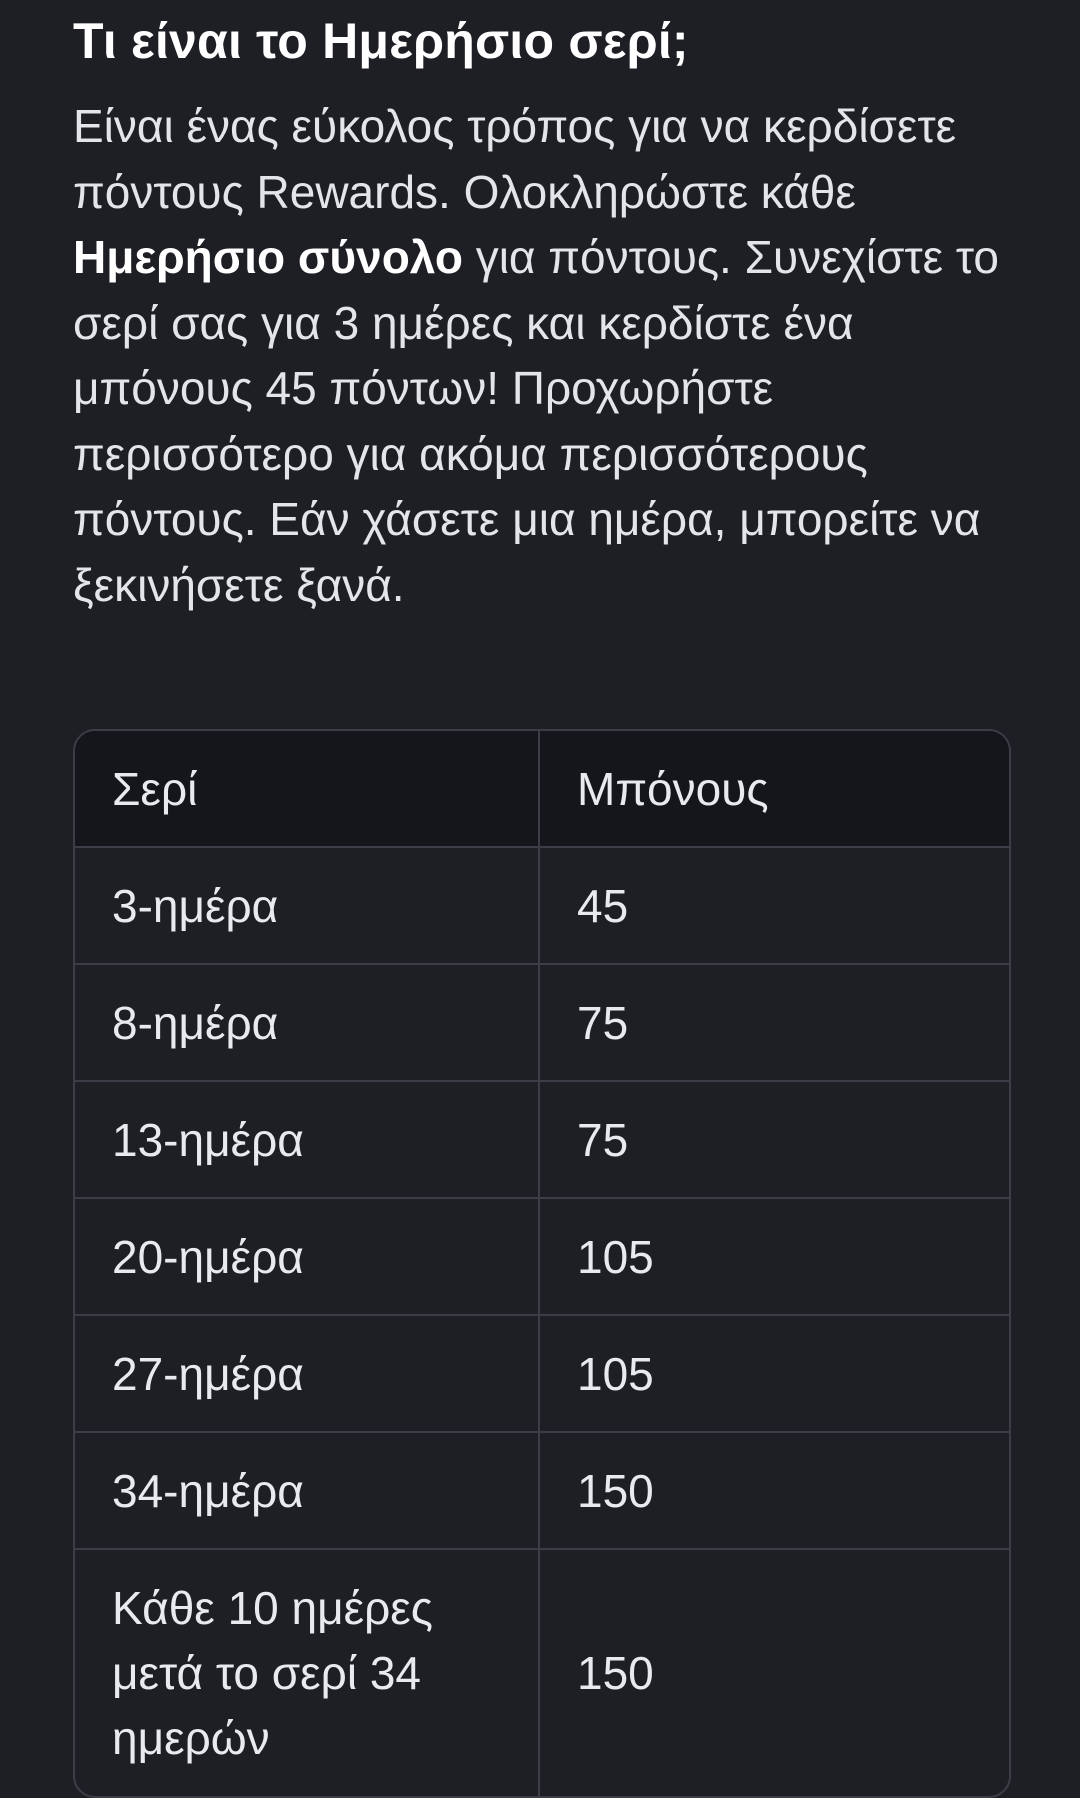 The image size is (1080, 1798). What do you see at coordinates (307, 1672) in the screenshot?
I see `streak-cell: Κάθε 10 ημέρες μετά το σερί 34 ημερών` at bounding box center [307, 1672].